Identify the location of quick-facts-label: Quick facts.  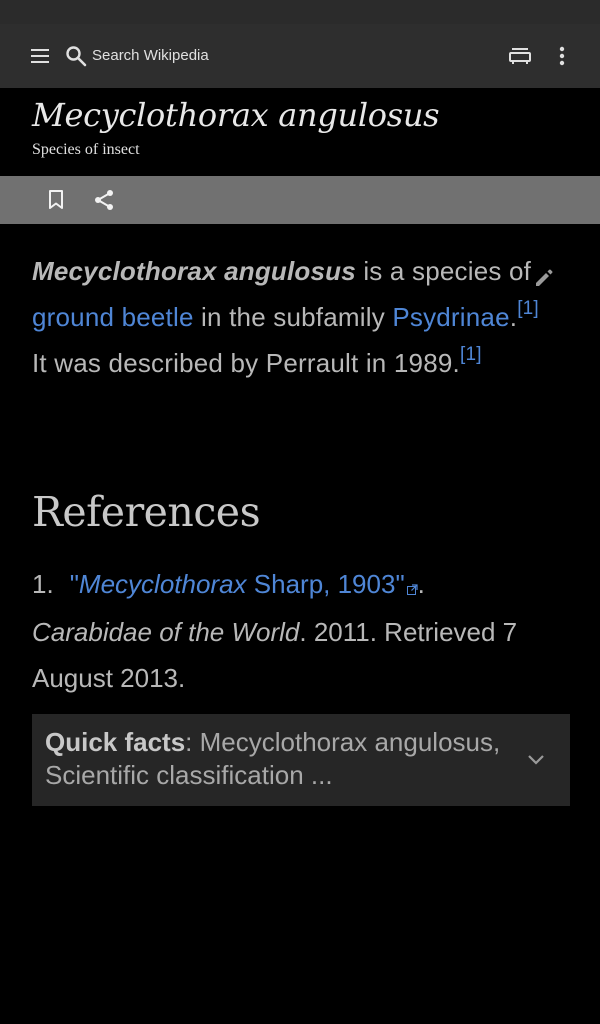
(115, 742).